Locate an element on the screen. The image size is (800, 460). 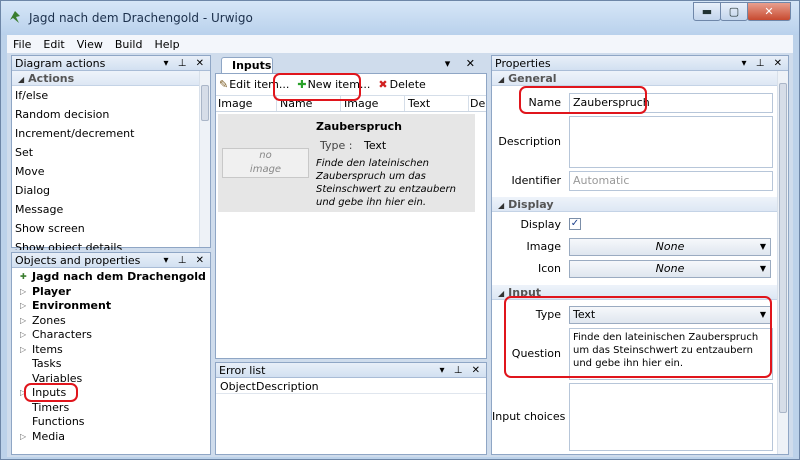
col-text: Text is located at coordinates (419, 103).